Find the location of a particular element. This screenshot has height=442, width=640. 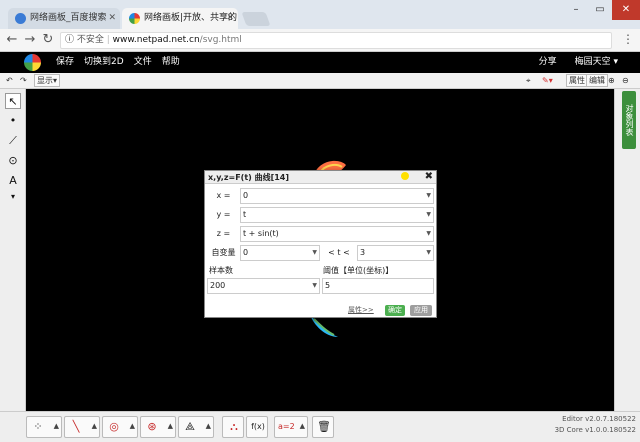

x-row: x = 0 ▼ is located at coordinates (320, 195).